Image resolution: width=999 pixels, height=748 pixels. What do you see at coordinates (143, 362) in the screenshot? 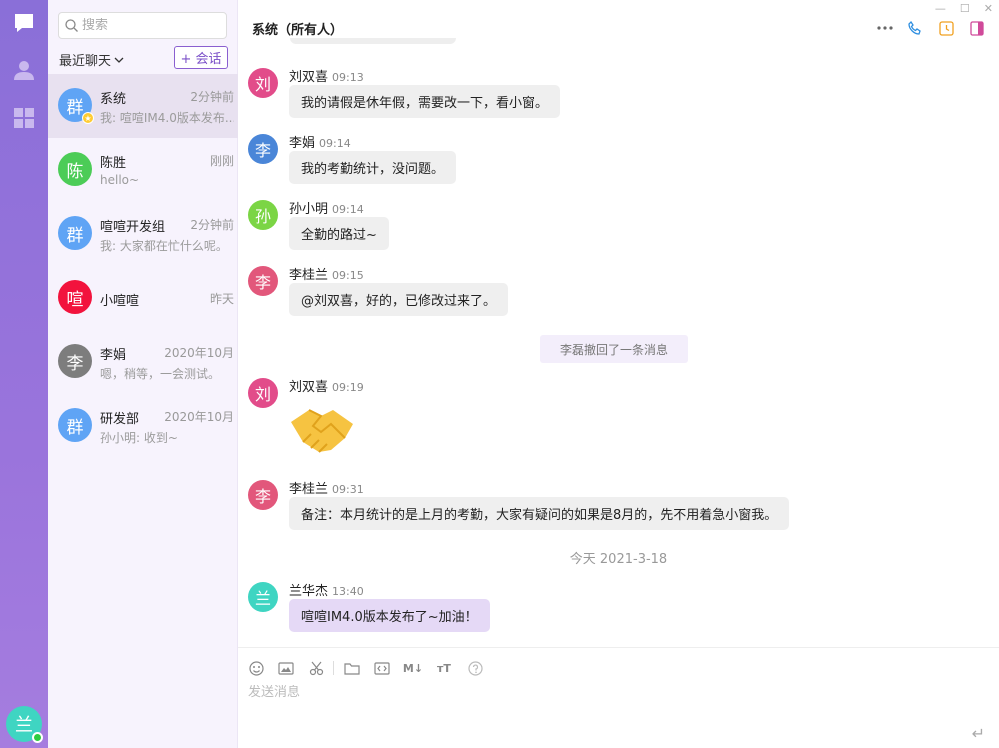
I see `conversation-item: 李 李娟 2020年10月 嗯，稍等，一会测试。` at bounding box center [143, 362].